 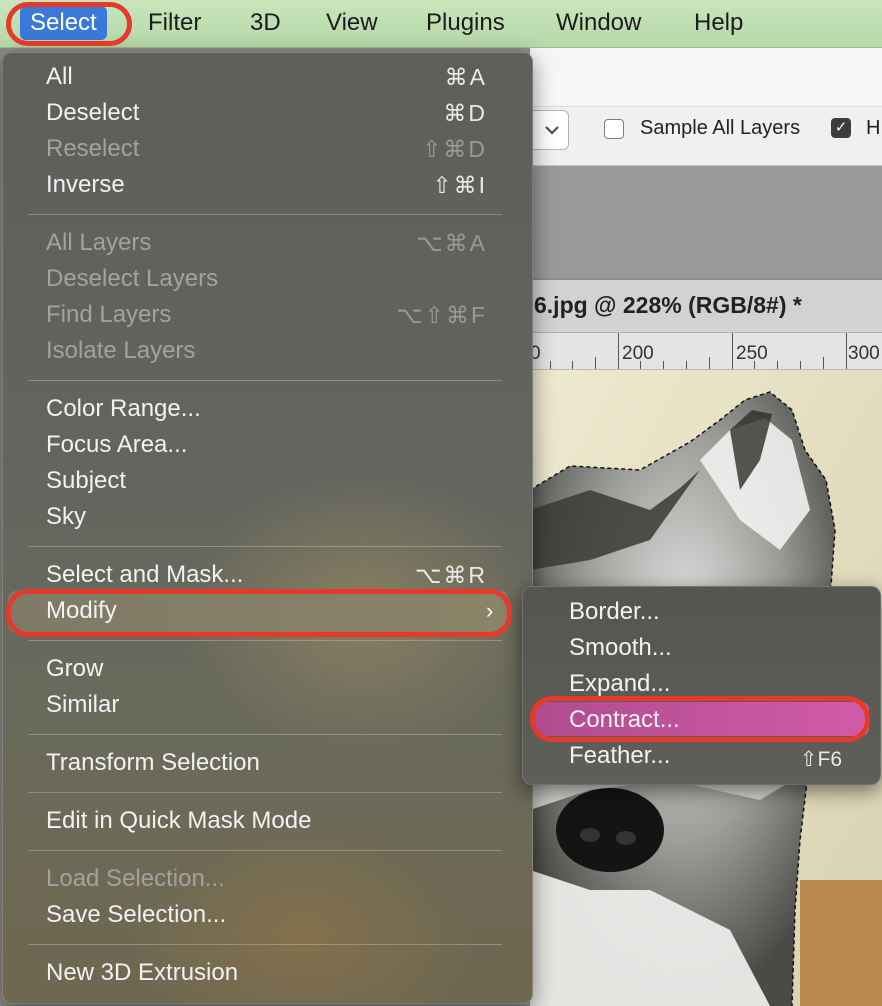 I want to click on sample-all-layers-label: Sample All Layers, so click(x=720, y=128).